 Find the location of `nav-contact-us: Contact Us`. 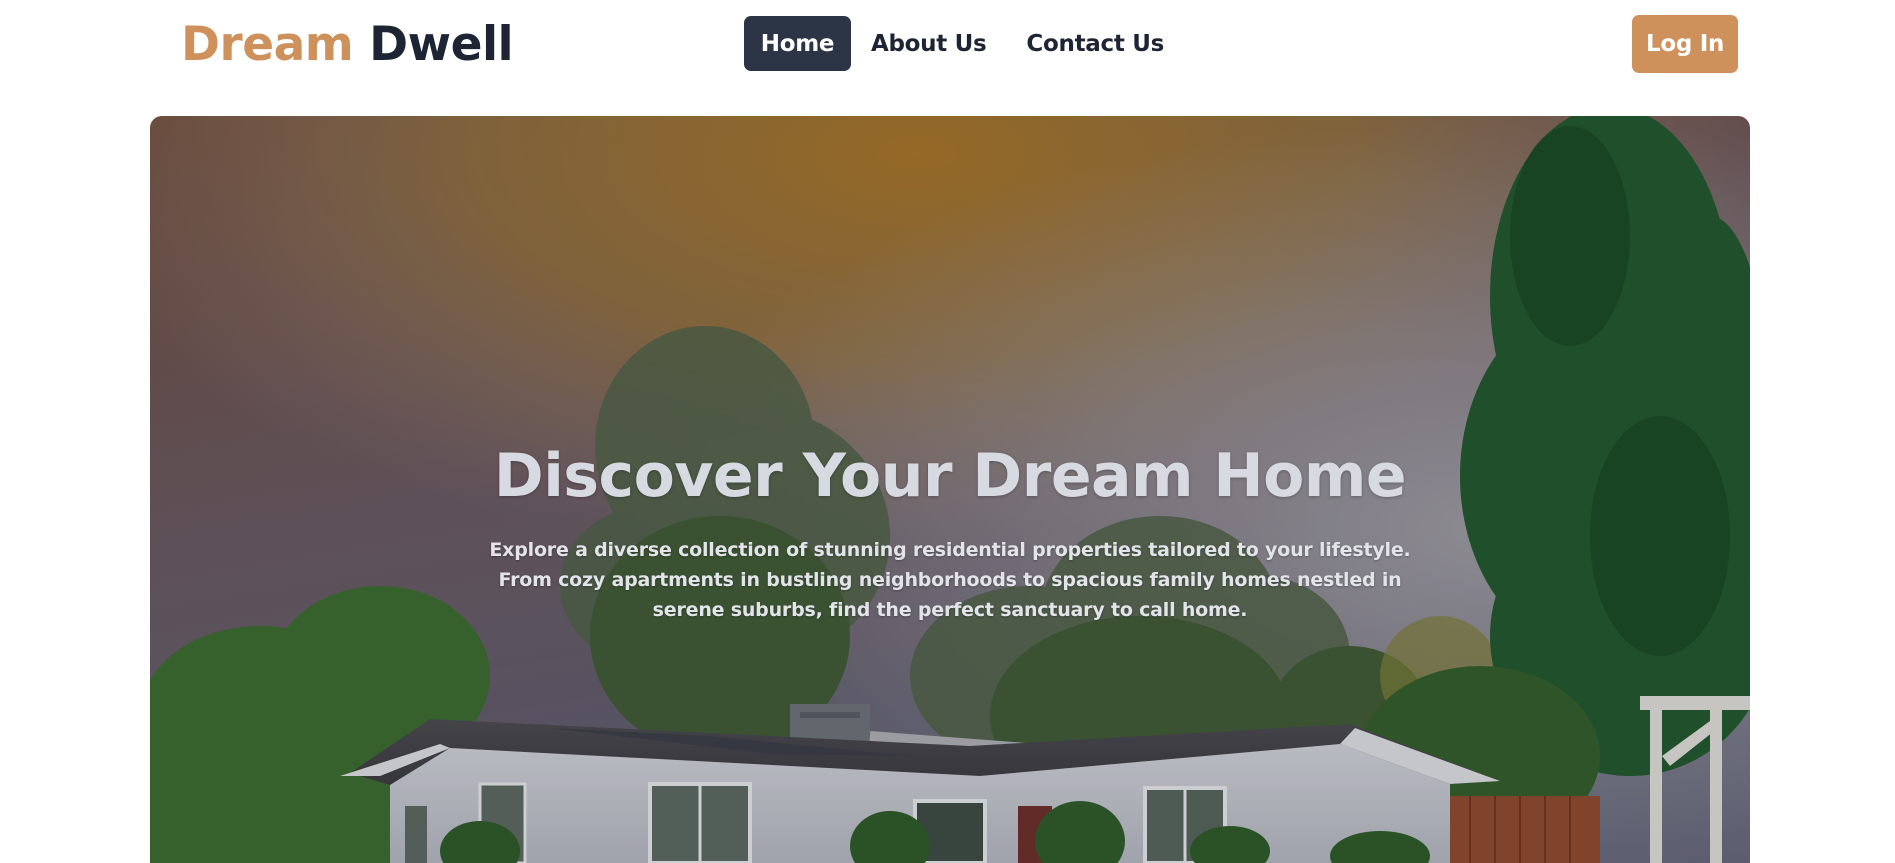

nav-contact-us: Contact Us is located at coordinates (1095, 43).